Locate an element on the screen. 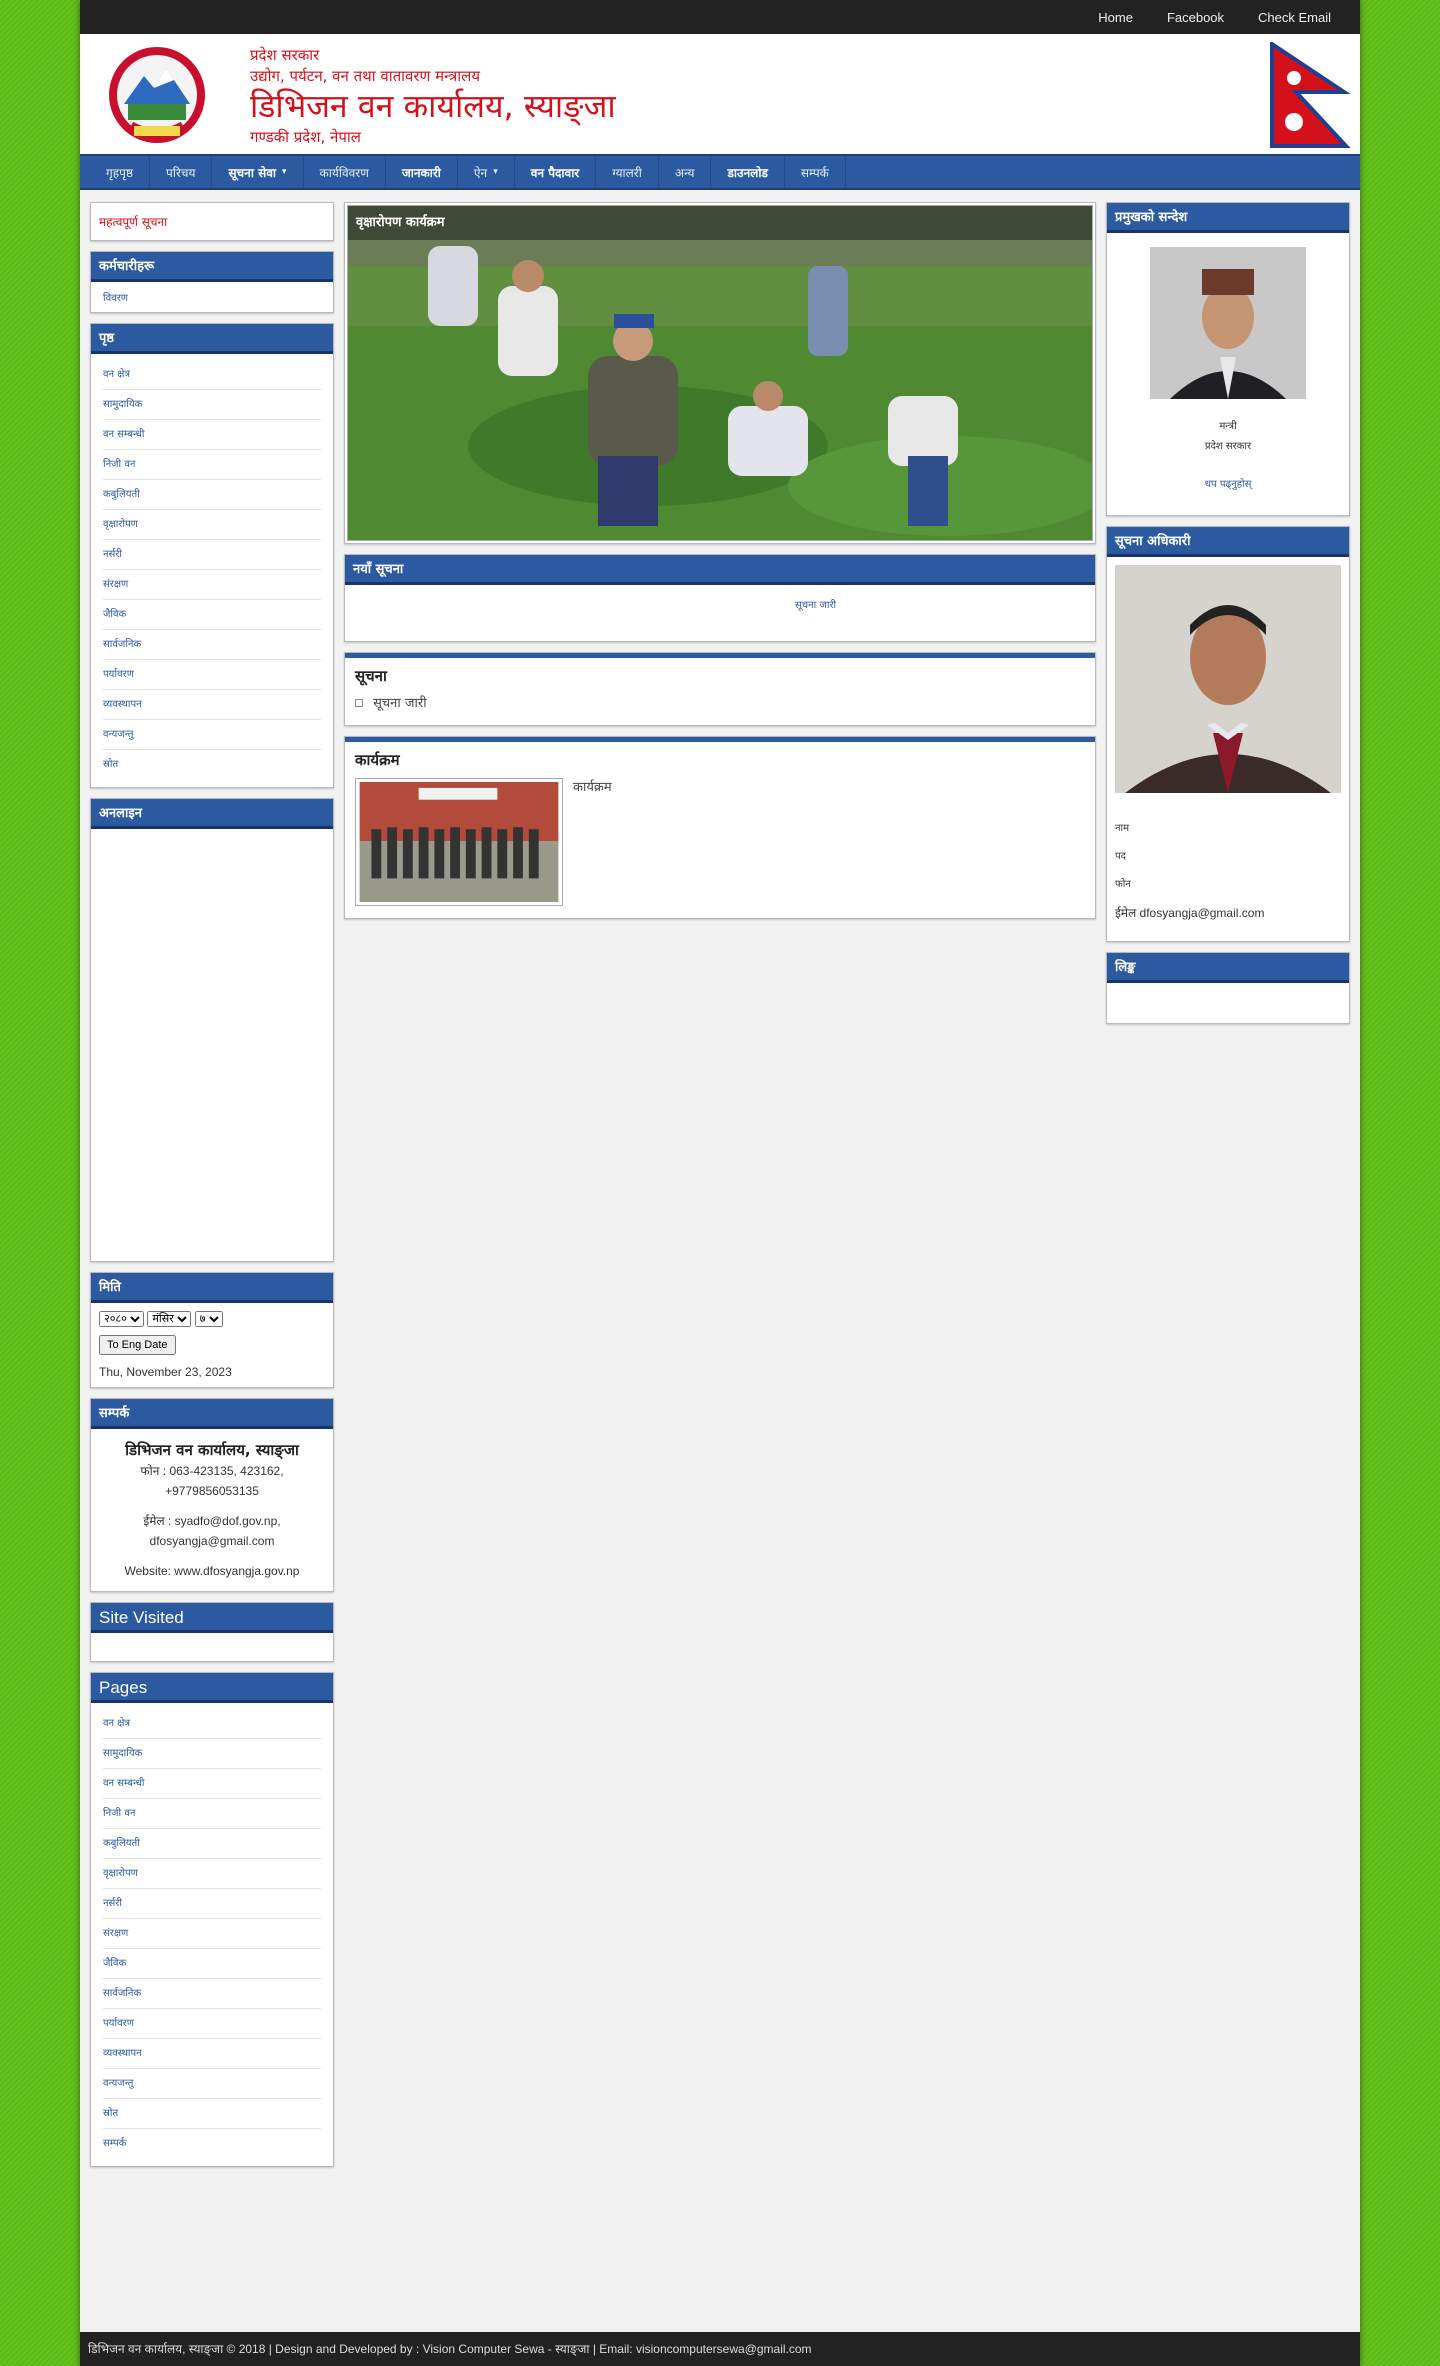 Image resolution: width=1440 pixels, height=2366 pixels. online-embed-area is located at coordinates (212, 1045).